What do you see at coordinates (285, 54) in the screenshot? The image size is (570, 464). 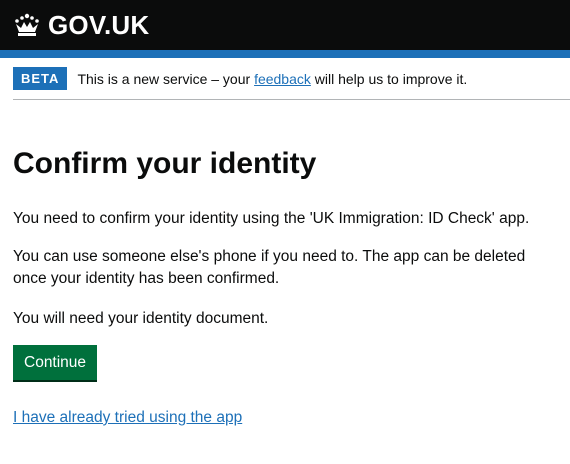 I see `header-accent-bar` at bounding box center [285, 54].